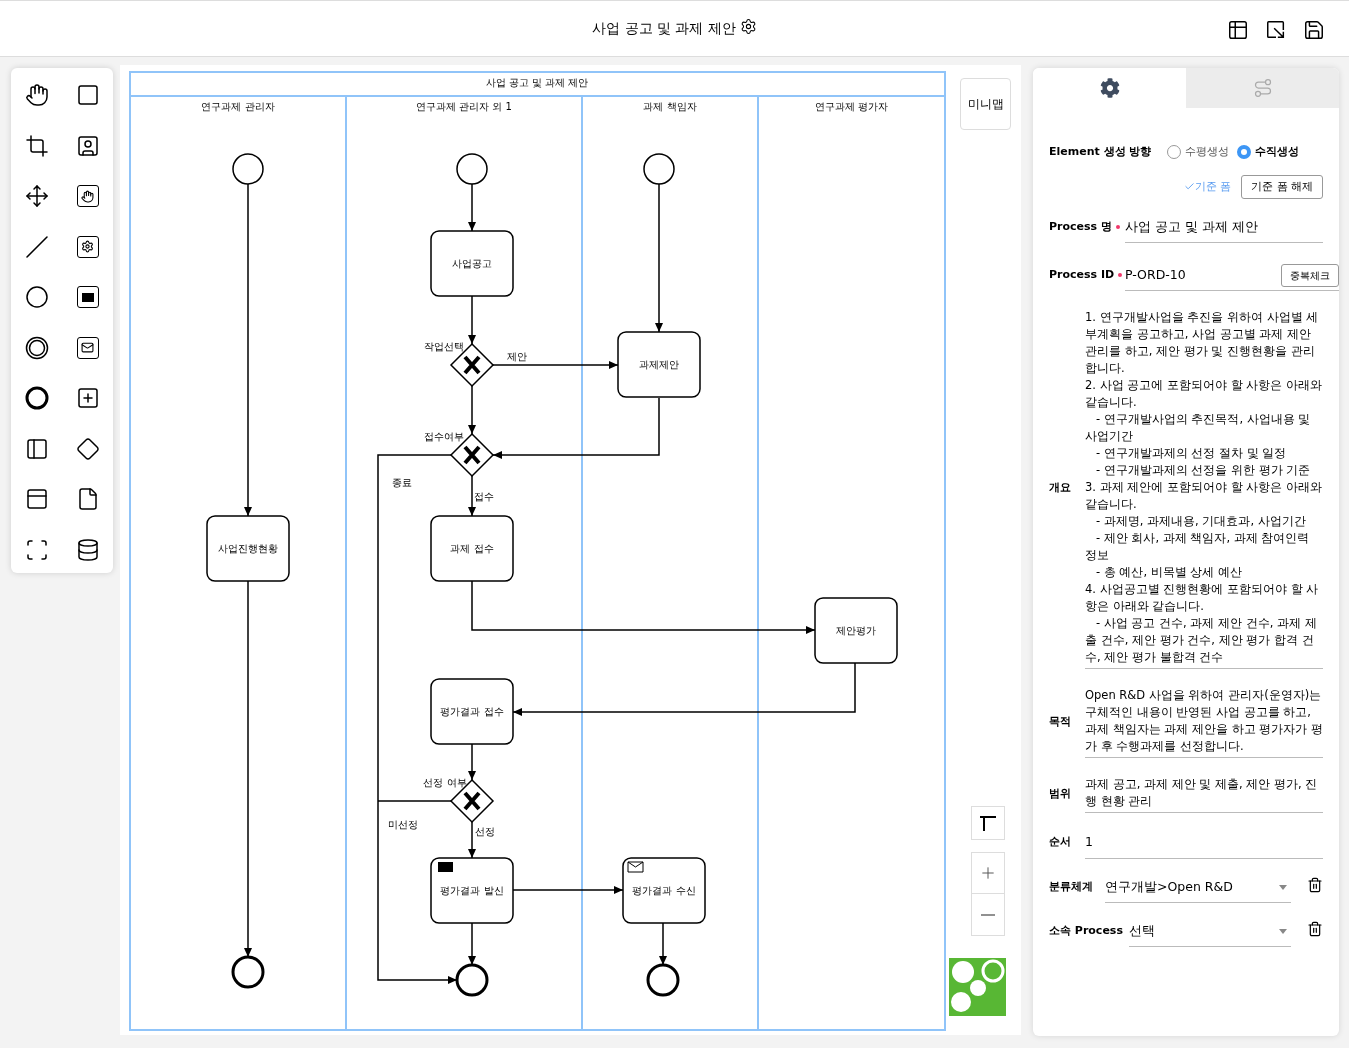  What do you see at coordinates (1060, 721) in the screenshot?
I see `field-label: 목적` at bounding box center [1060, 721].